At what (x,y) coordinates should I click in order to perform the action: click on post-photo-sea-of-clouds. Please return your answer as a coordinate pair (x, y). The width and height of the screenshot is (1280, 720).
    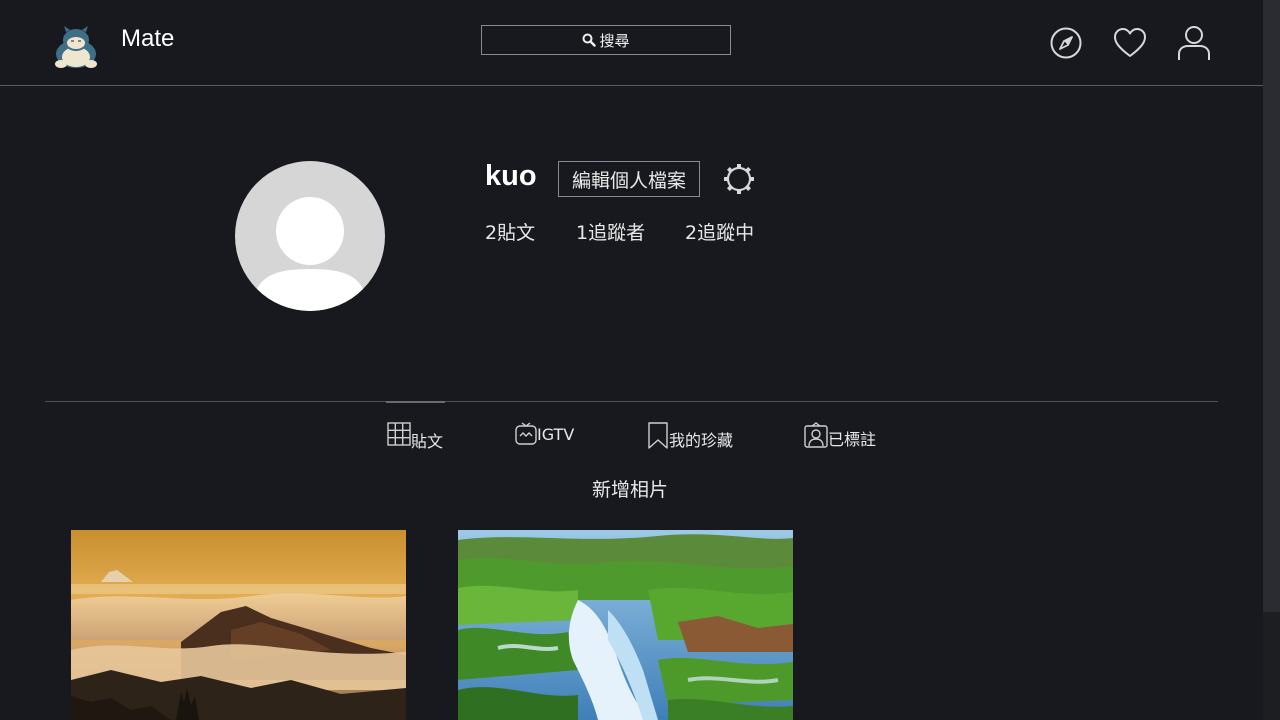
    Looking at the image, I should click on (238, 625).